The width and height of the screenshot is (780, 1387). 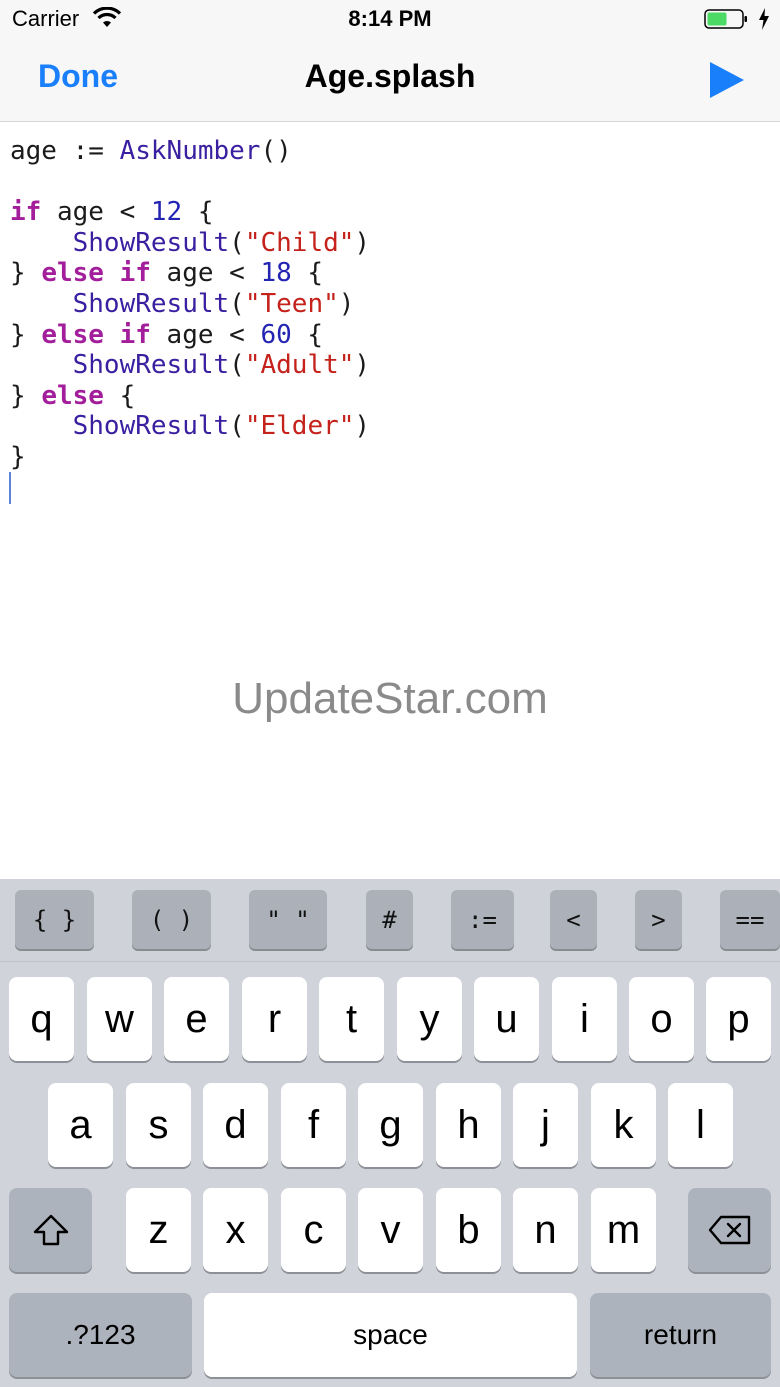 What do you see at coordinates (10, 488) in the screenshot?
I see `text-cursor` at bounding box center [10, 488].